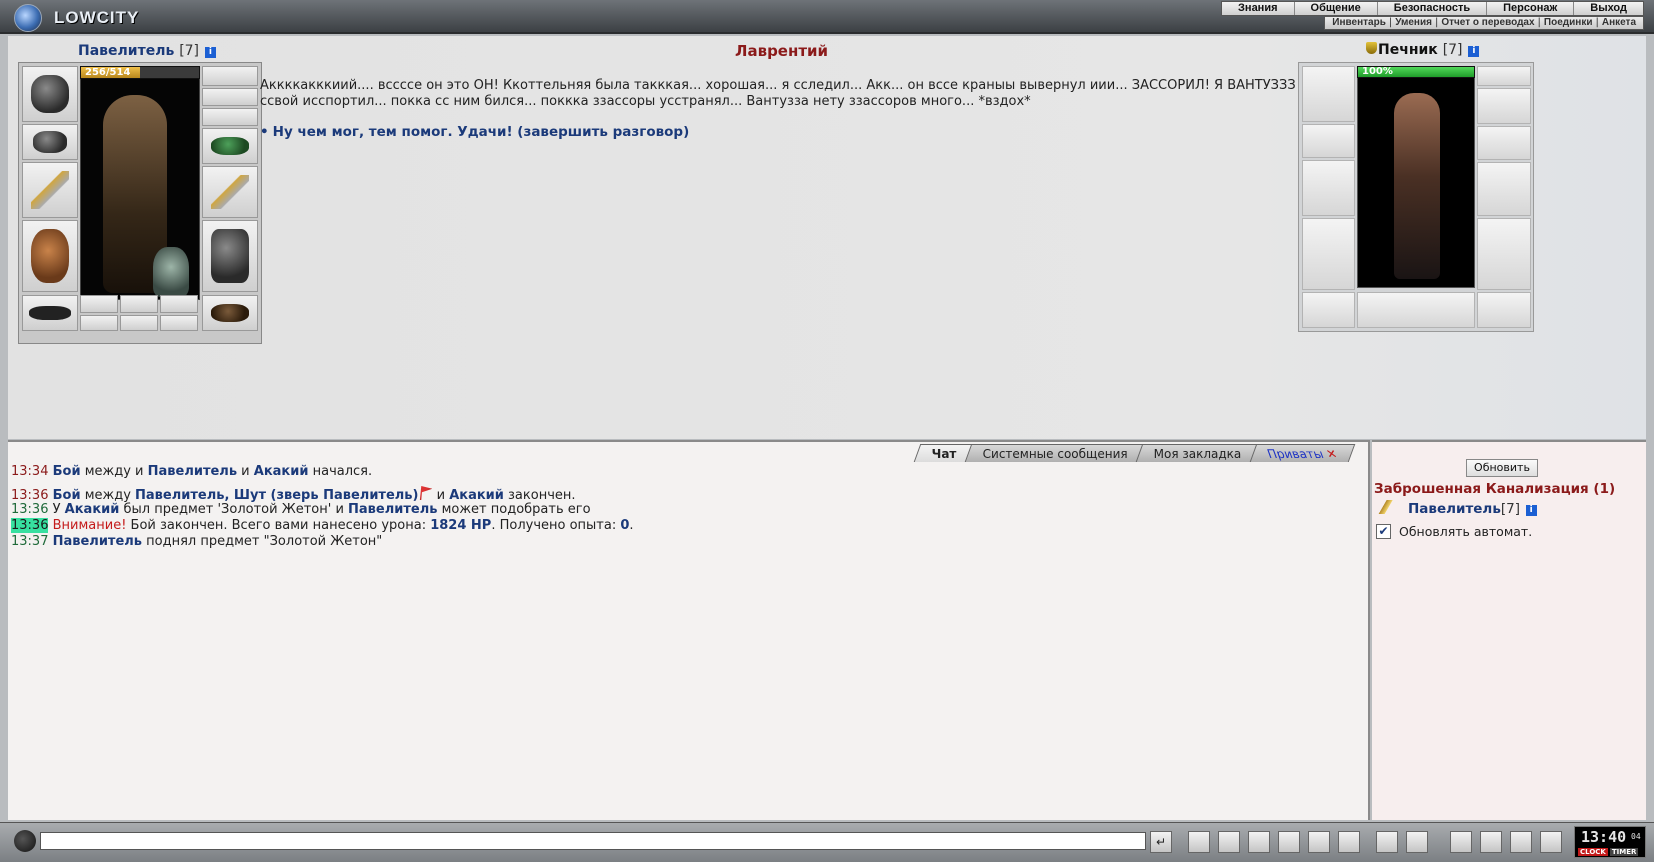 This screenshot has height=862, width=1654. Describe the element at coordinates (140, 183) in the screenshot. I see `player-avatar` at that location.